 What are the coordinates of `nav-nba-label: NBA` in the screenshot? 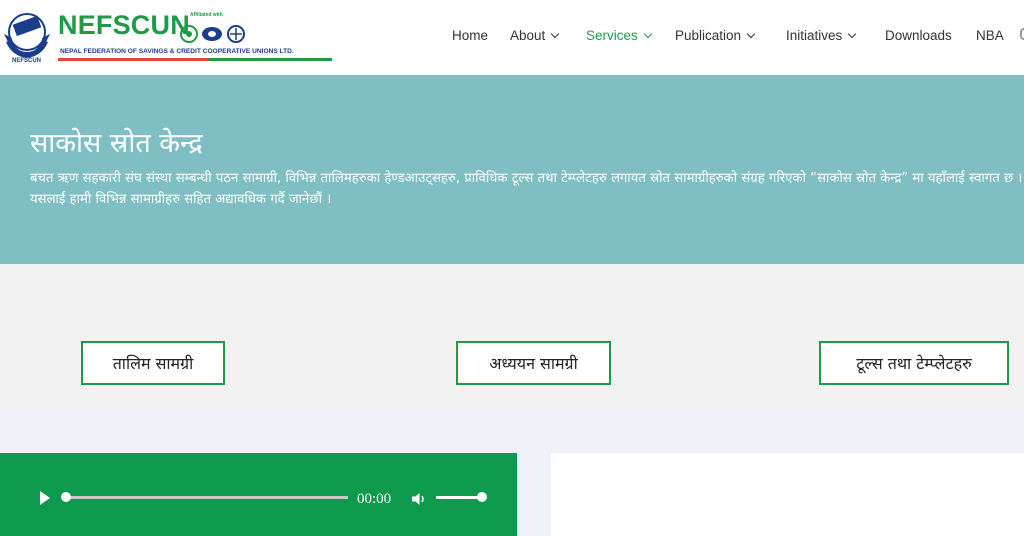 It's located at (990, 35).